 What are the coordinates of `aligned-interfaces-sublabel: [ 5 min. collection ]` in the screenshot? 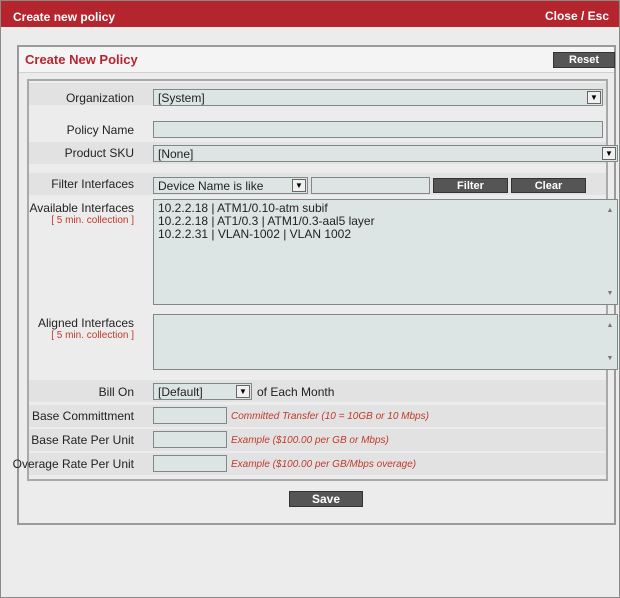 It's located at (92, 335).